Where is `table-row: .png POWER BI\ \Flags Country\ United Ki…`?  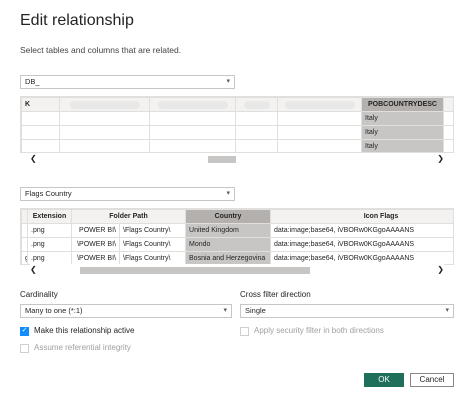 table-row: .png POWER BI\ \Flags Country\ United Ki… is located at coordinates (237, 230).